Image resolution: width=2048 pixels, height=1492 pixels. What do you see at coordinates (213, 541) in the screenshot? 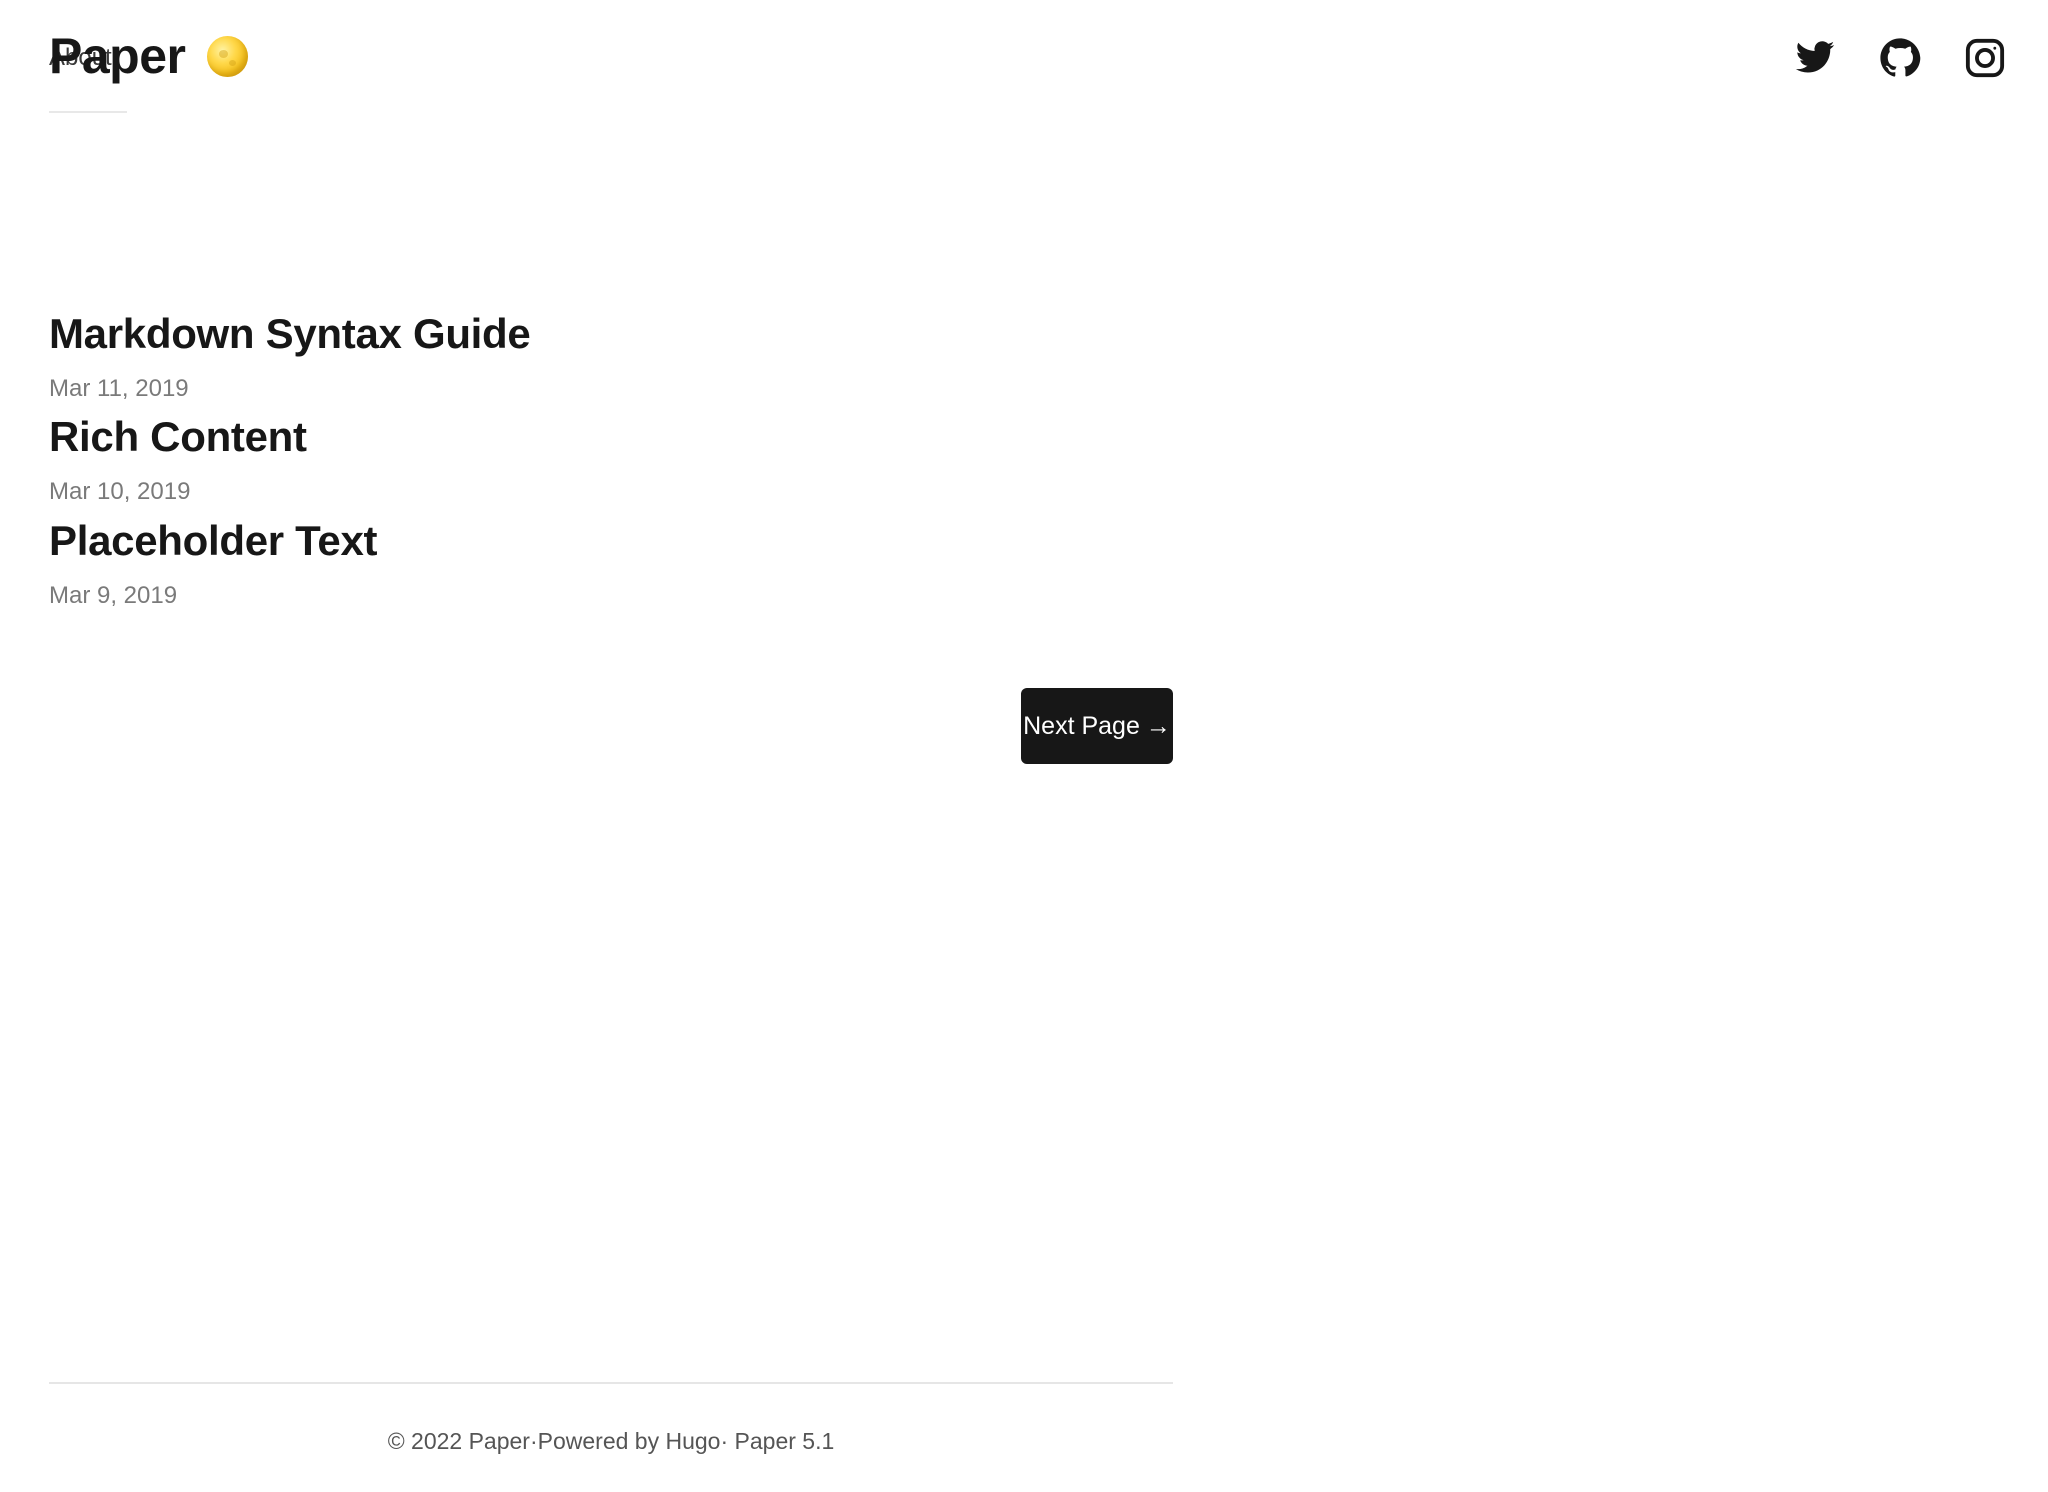
I see `post-title-link: Placeholder Text` at bounding box center [213, 541].